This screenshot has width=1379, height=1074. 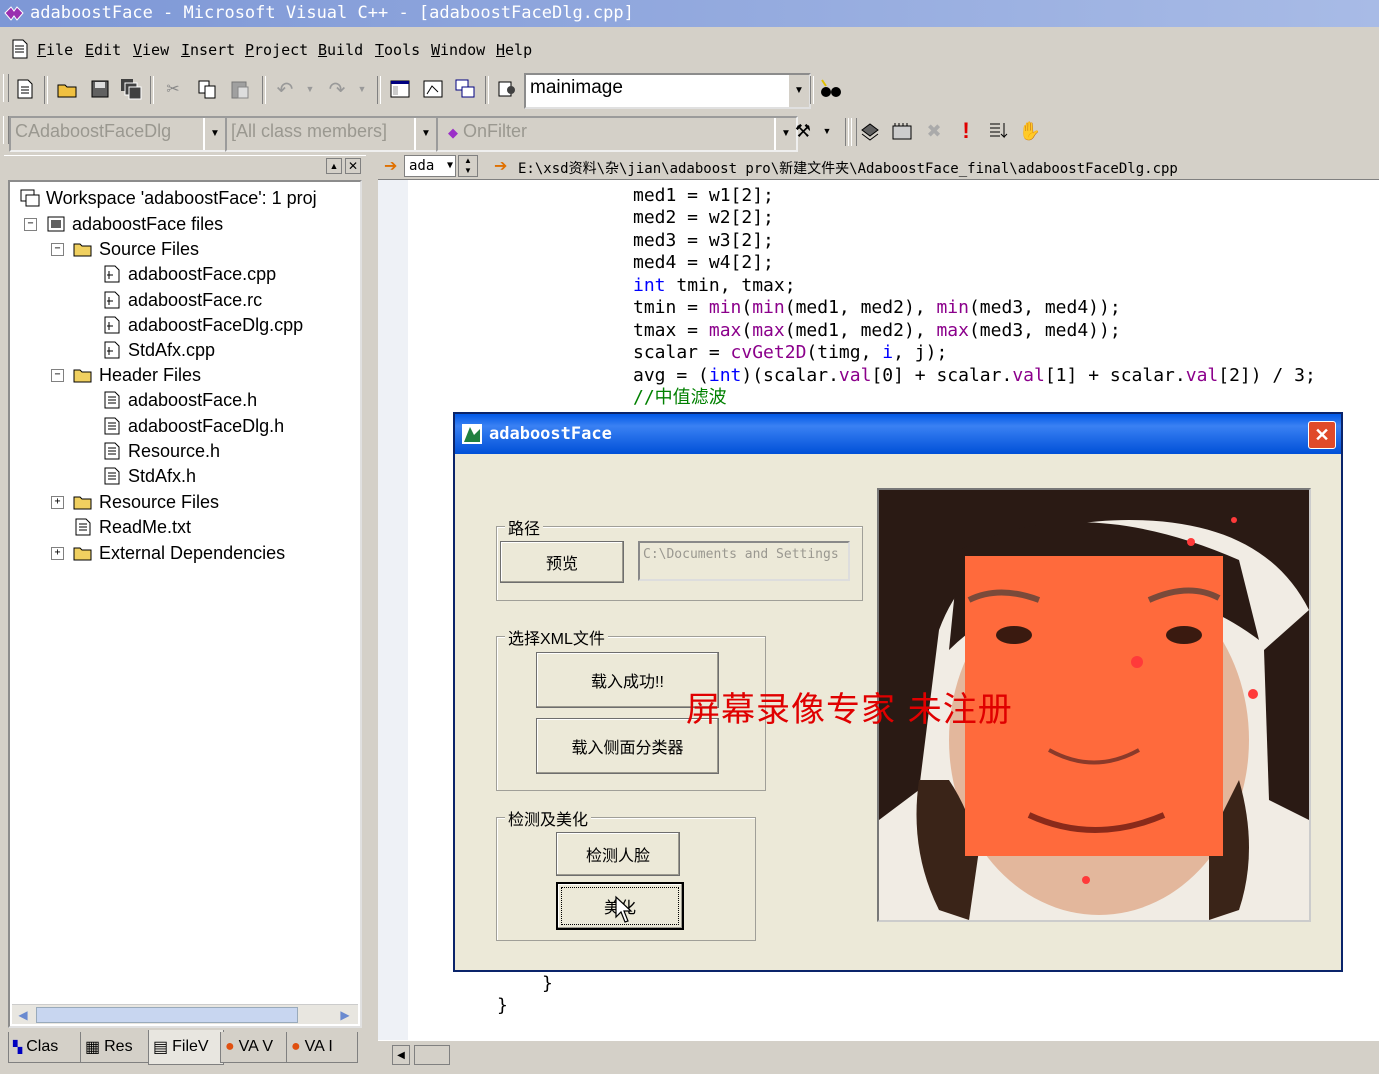 What do you see at coordinates (322, 1047) in the screenshot?
I see `tab-va-outline: ● VA I` at bounding box center [322, 1047].